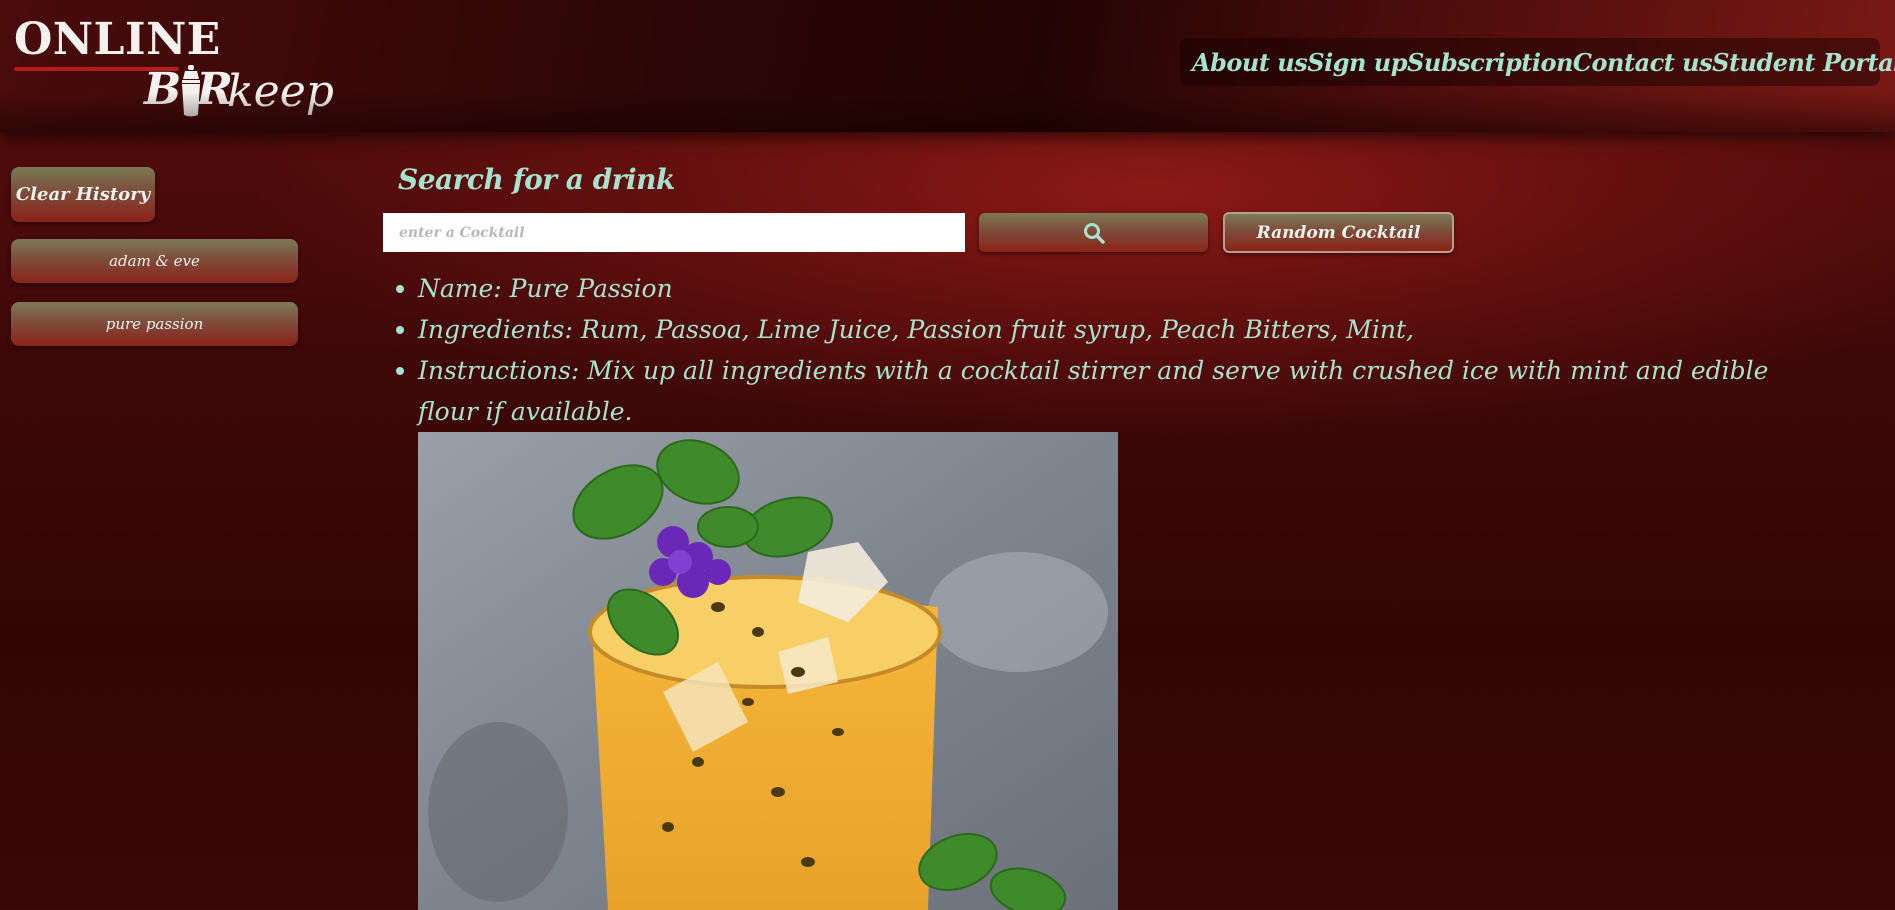 The height and width of the screenshot is (910, 1895). Describe the element at coordinates (1490, 62) in the screenshot. I see `nav-subscription: Subscription` at that location.